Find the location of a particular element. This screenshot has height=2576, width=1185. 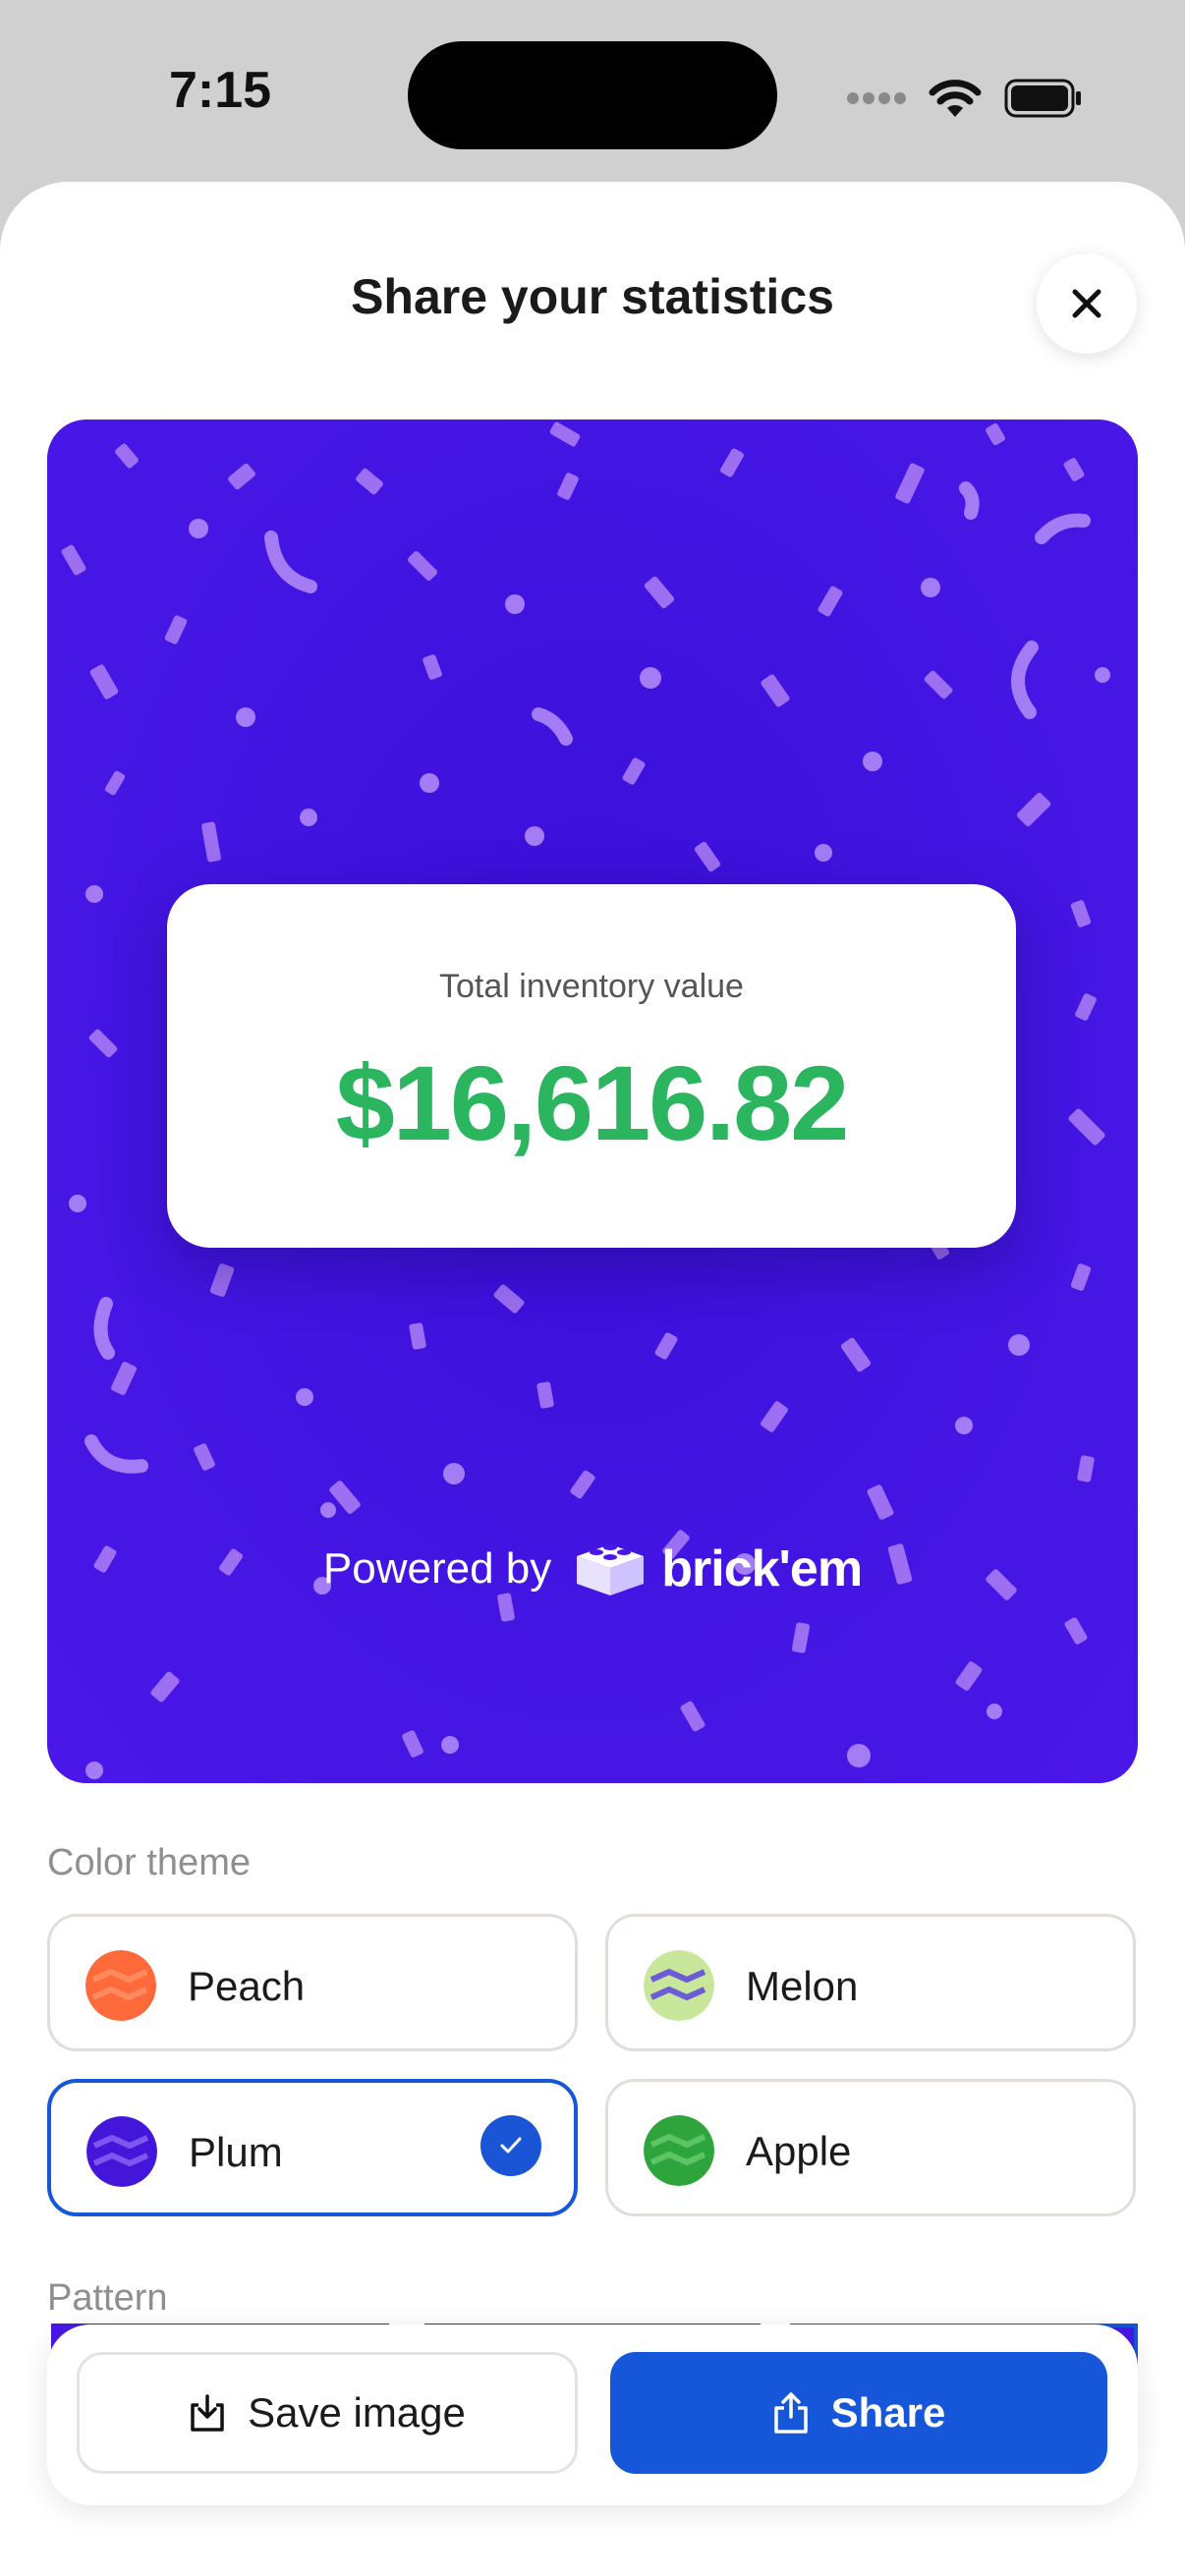

close-icon is located at coordinates (1087, 303).